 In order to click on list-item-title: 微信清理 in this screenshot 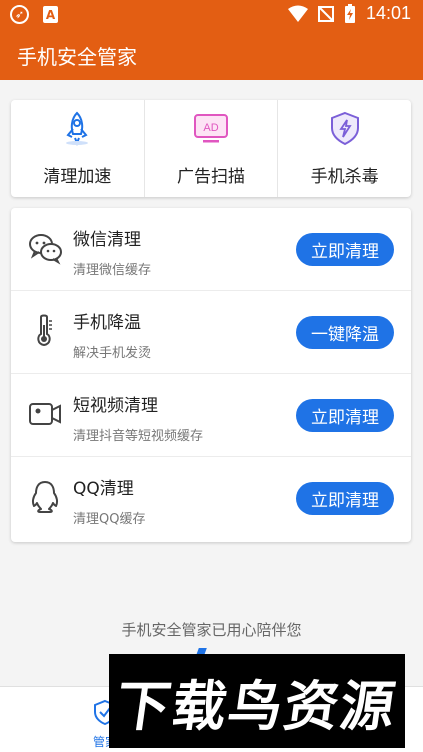, I will do `click(107, 240)`.